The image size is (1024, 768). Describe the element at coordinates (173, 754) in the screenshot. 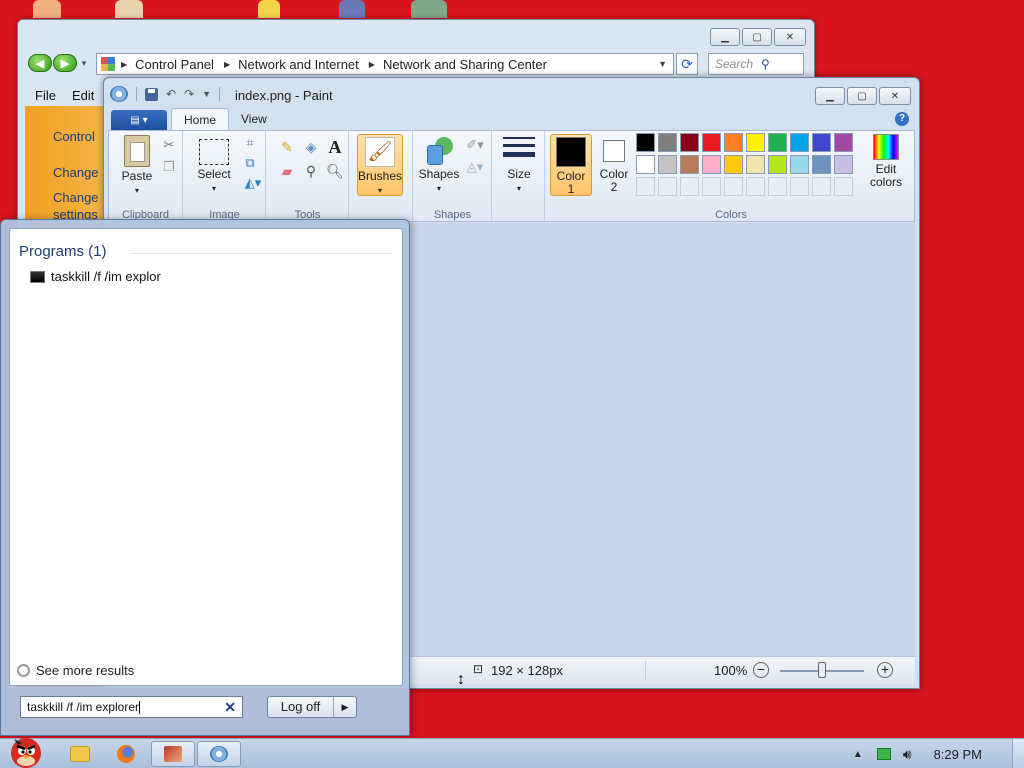

I see `taskbar-app` at that location.